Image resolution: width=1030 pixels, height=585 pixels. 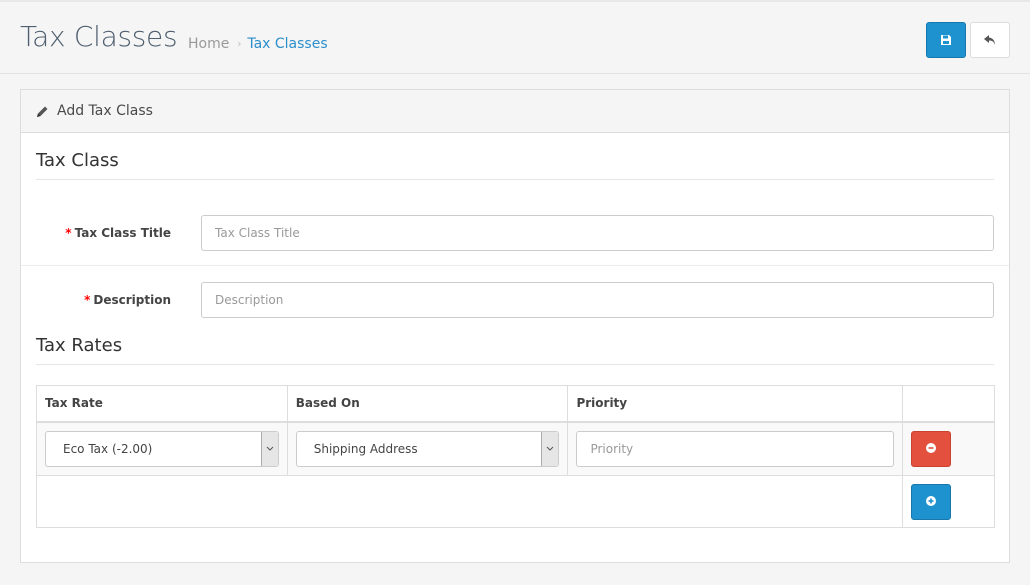 I want to click on remove-rate-button, so click(x=931, y=448).